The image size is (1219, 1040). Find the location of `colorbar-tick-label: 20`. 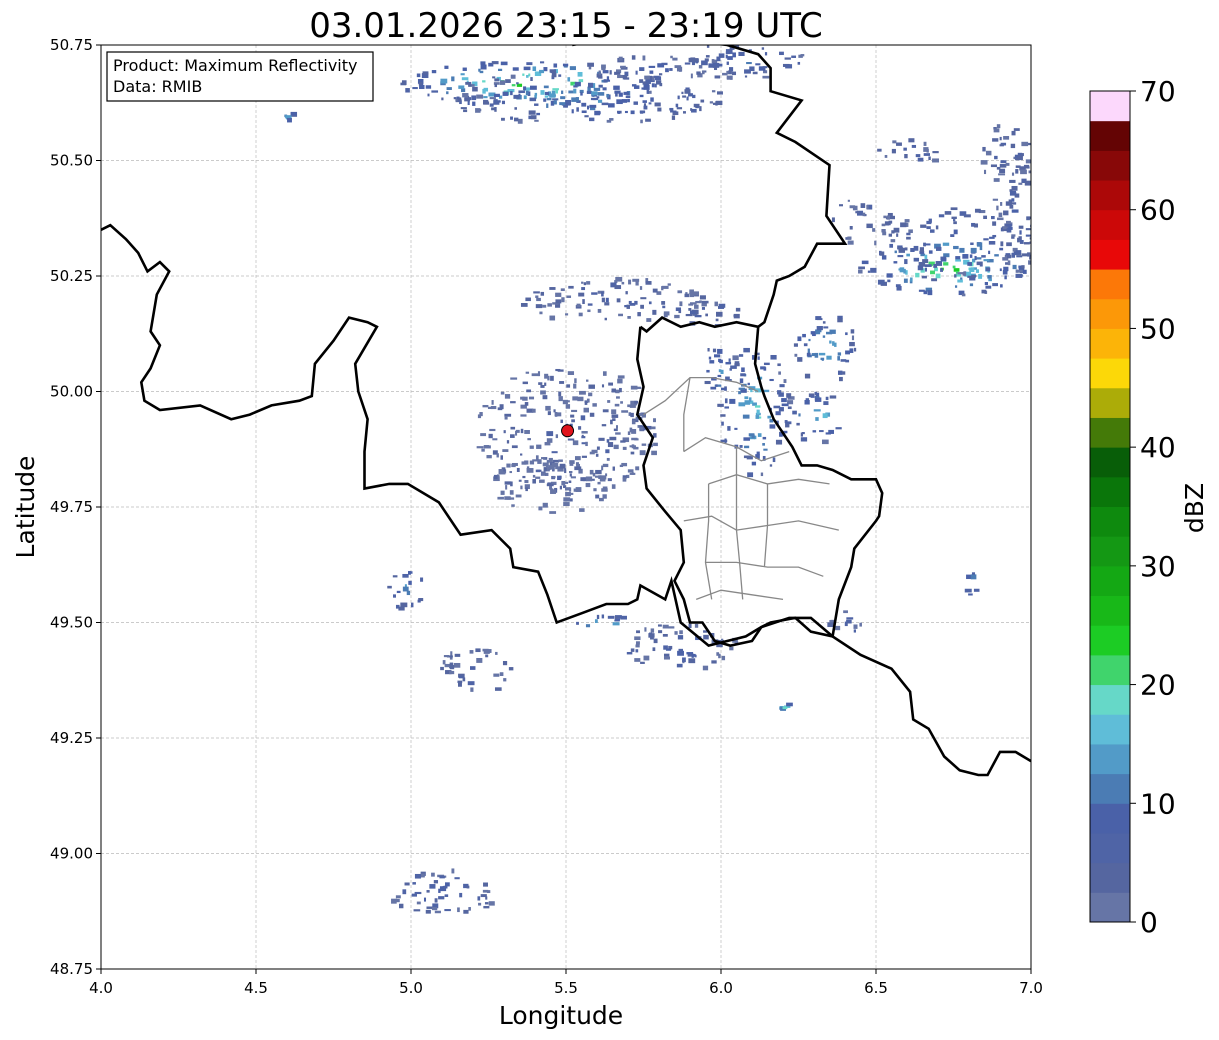

colorbar-tick-label: 20 is located at coordinates (1158, 685).